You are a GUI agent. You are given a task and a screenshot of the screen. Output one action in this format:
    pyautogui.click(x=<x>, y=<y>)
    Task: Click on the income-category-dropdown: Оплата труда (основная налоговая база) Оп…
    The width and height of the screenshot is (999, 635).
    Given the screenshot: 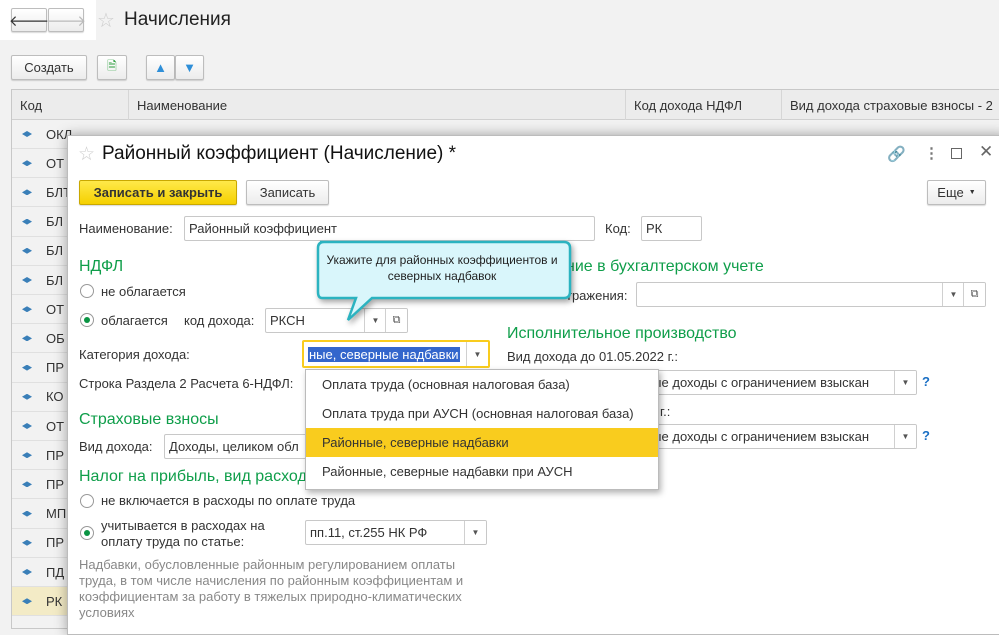 What is the action you would take?
    pyautogui.click(x=482, y=429)
    